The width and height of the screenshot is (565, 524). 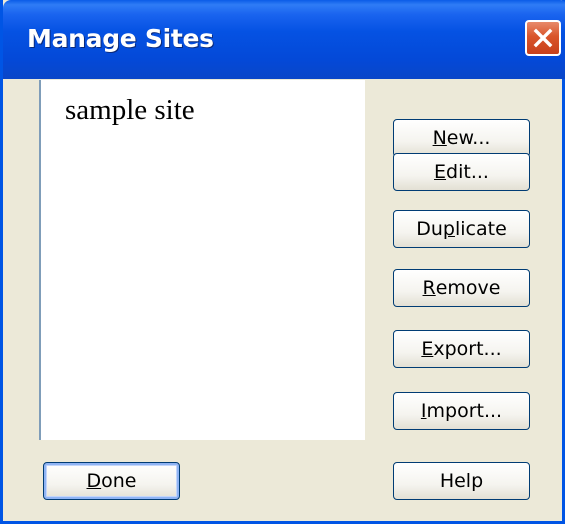 What do you see at coordinates (461, 481) in the screenshot?
I see `help-button: Help` at bounding box center [461, 481].